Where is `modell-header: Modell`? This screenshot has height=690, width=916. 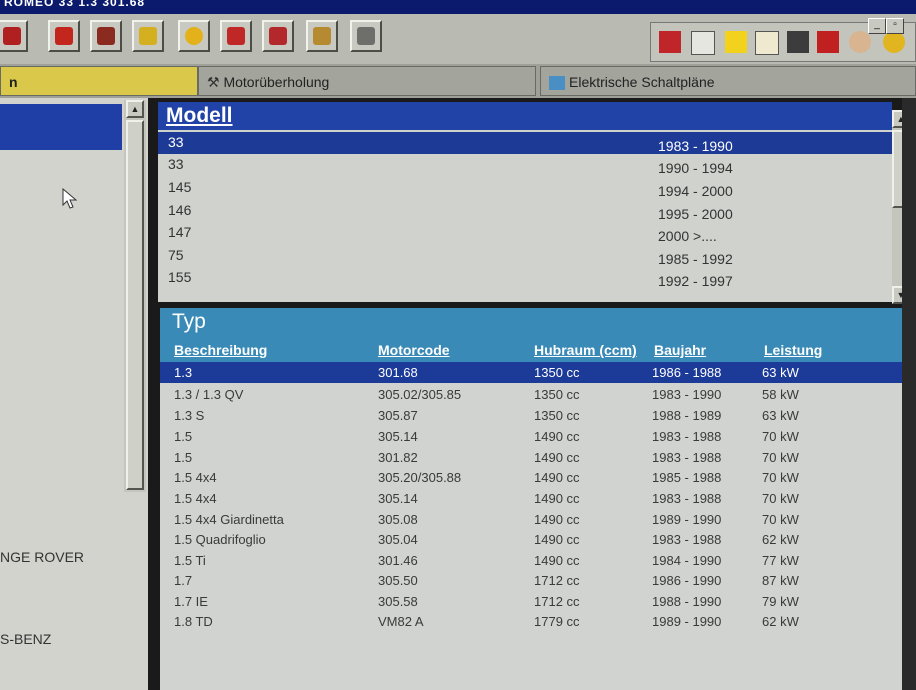
modell-header: Modell is located at coordinates (525, 116).